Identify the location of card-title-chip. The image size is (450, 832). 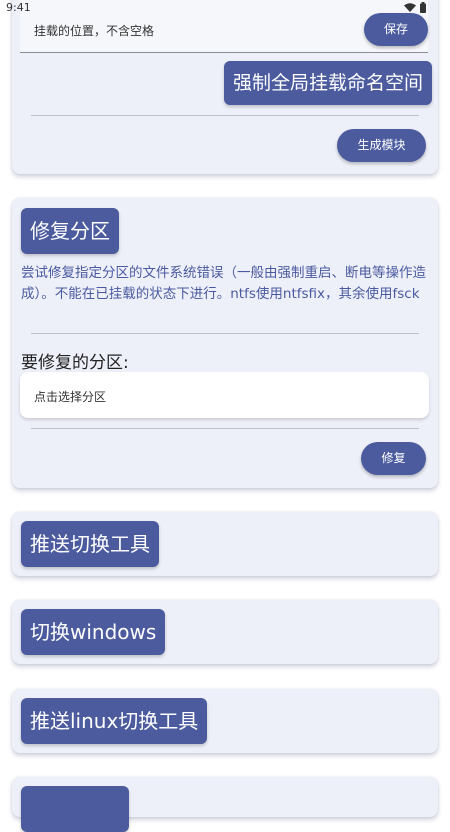
(75, 809).